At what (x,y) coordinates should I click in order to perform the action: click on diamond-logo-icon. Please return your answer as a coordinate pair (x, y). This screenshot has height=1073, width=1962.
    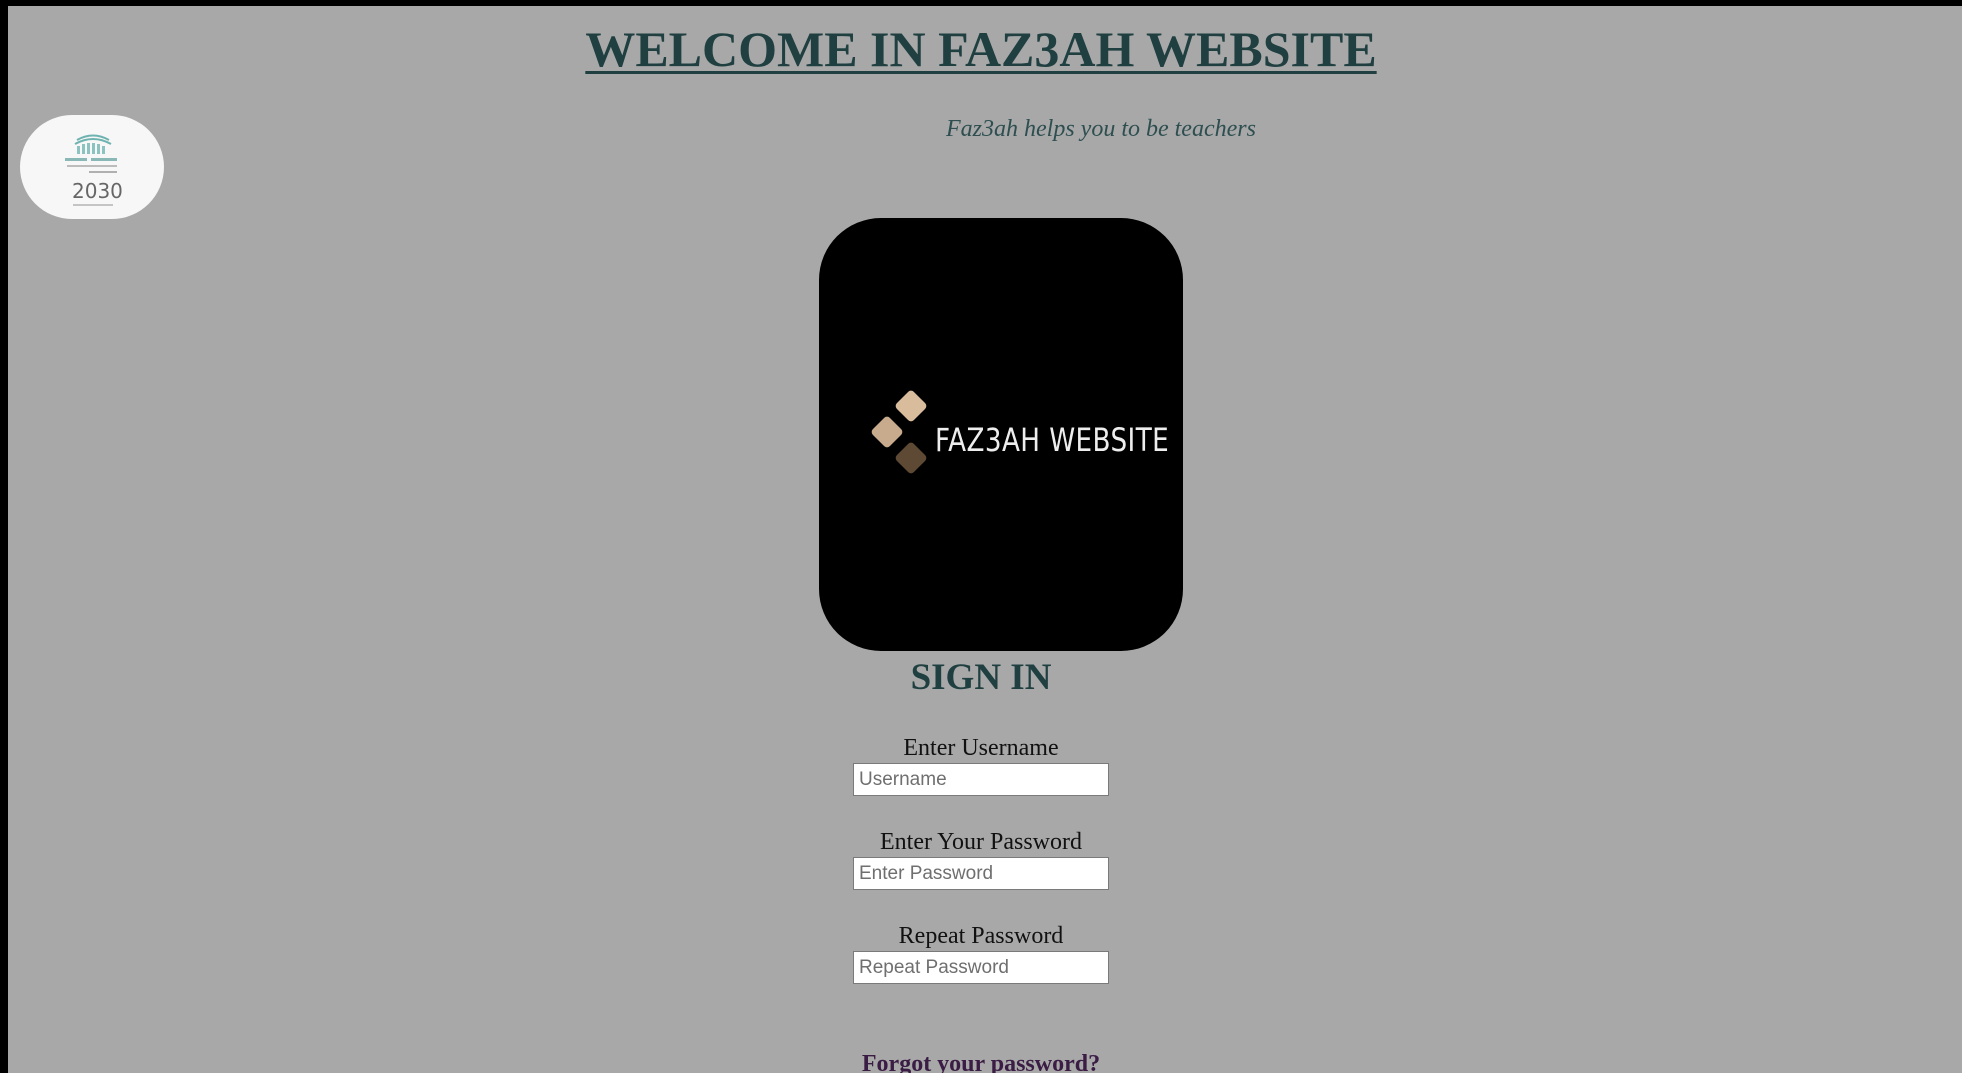
    Looking at the image, I should click on (899, 432).